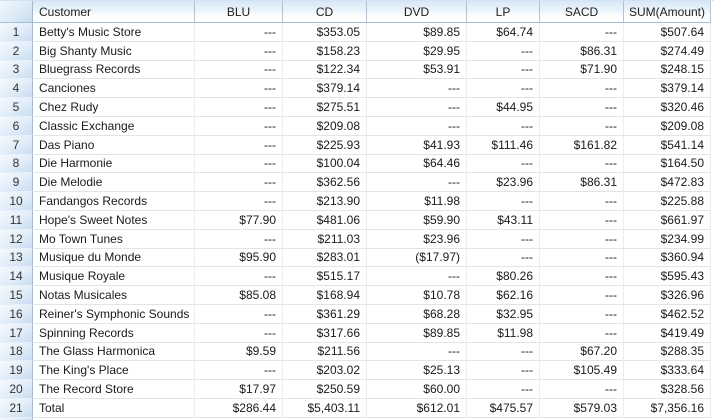 The height and width of the screenshot is (420, 714). Describe the element at coordinates (325, 32) in the screenshot. I see `cell-cd: $353.05` at that location.